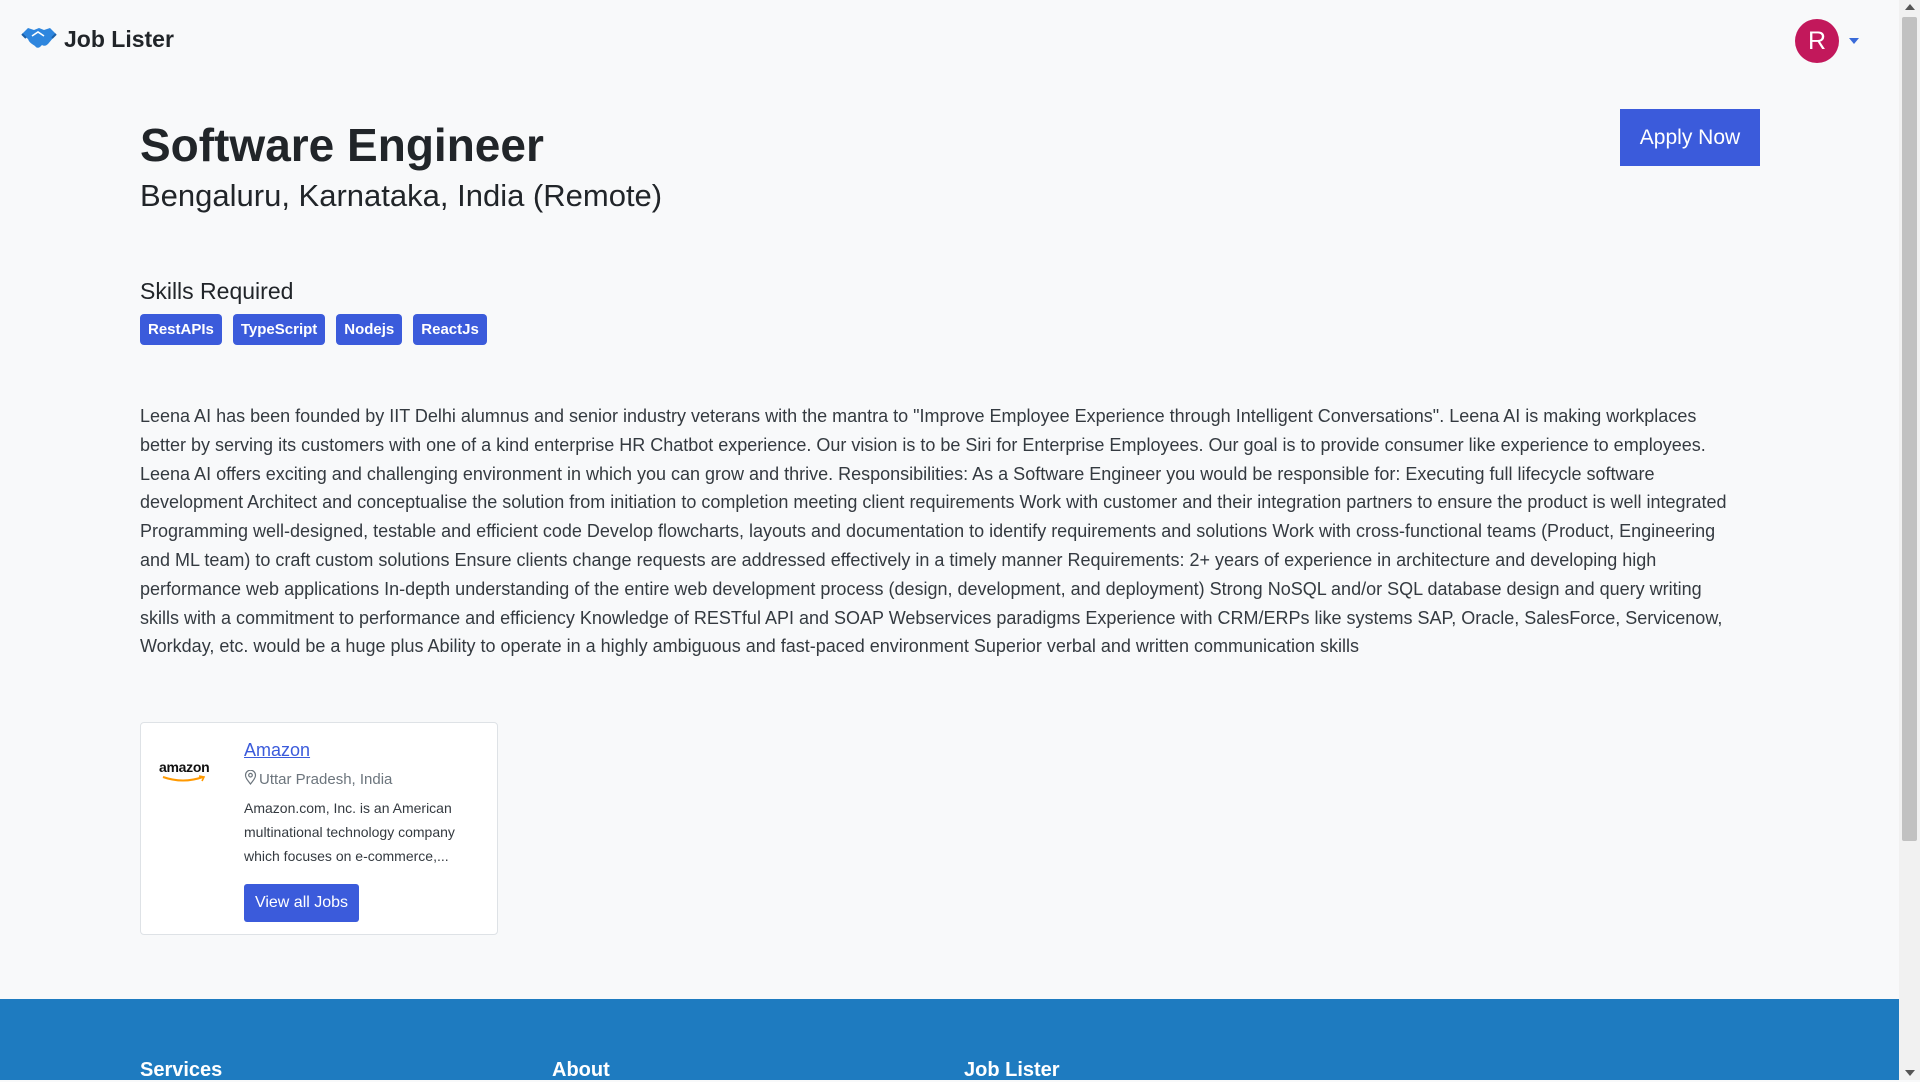 This screenshot has height=1082, width=1920. What do you see at coordinates (301, 903) in the screenshot?
I see `view-all-jobs-button: View all Jobs` at bounding box center [301, 903].